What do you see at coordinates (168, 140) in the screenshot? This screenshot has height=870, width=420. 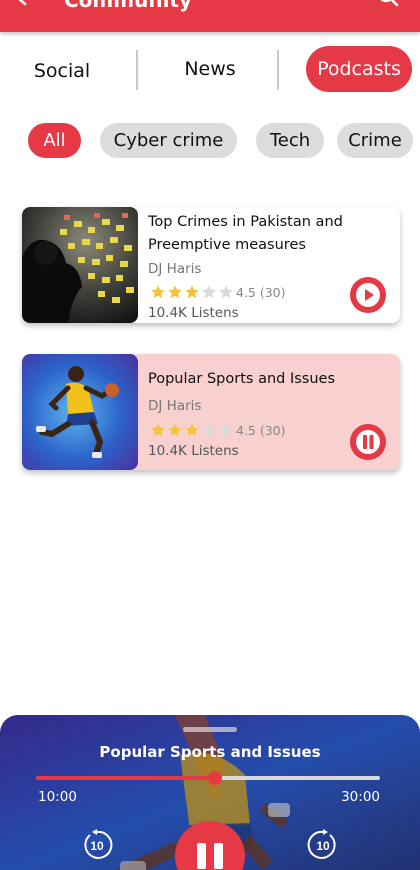 I see `chip-cyber-crime: Cyber crime` at bounding box center [168, 140].